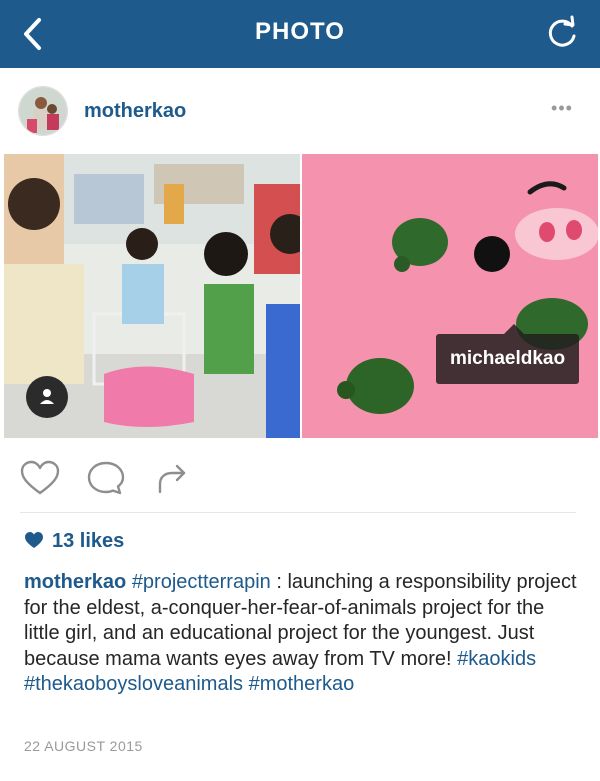  I want to click on likes-label: 13 likes, so click(88, 541).